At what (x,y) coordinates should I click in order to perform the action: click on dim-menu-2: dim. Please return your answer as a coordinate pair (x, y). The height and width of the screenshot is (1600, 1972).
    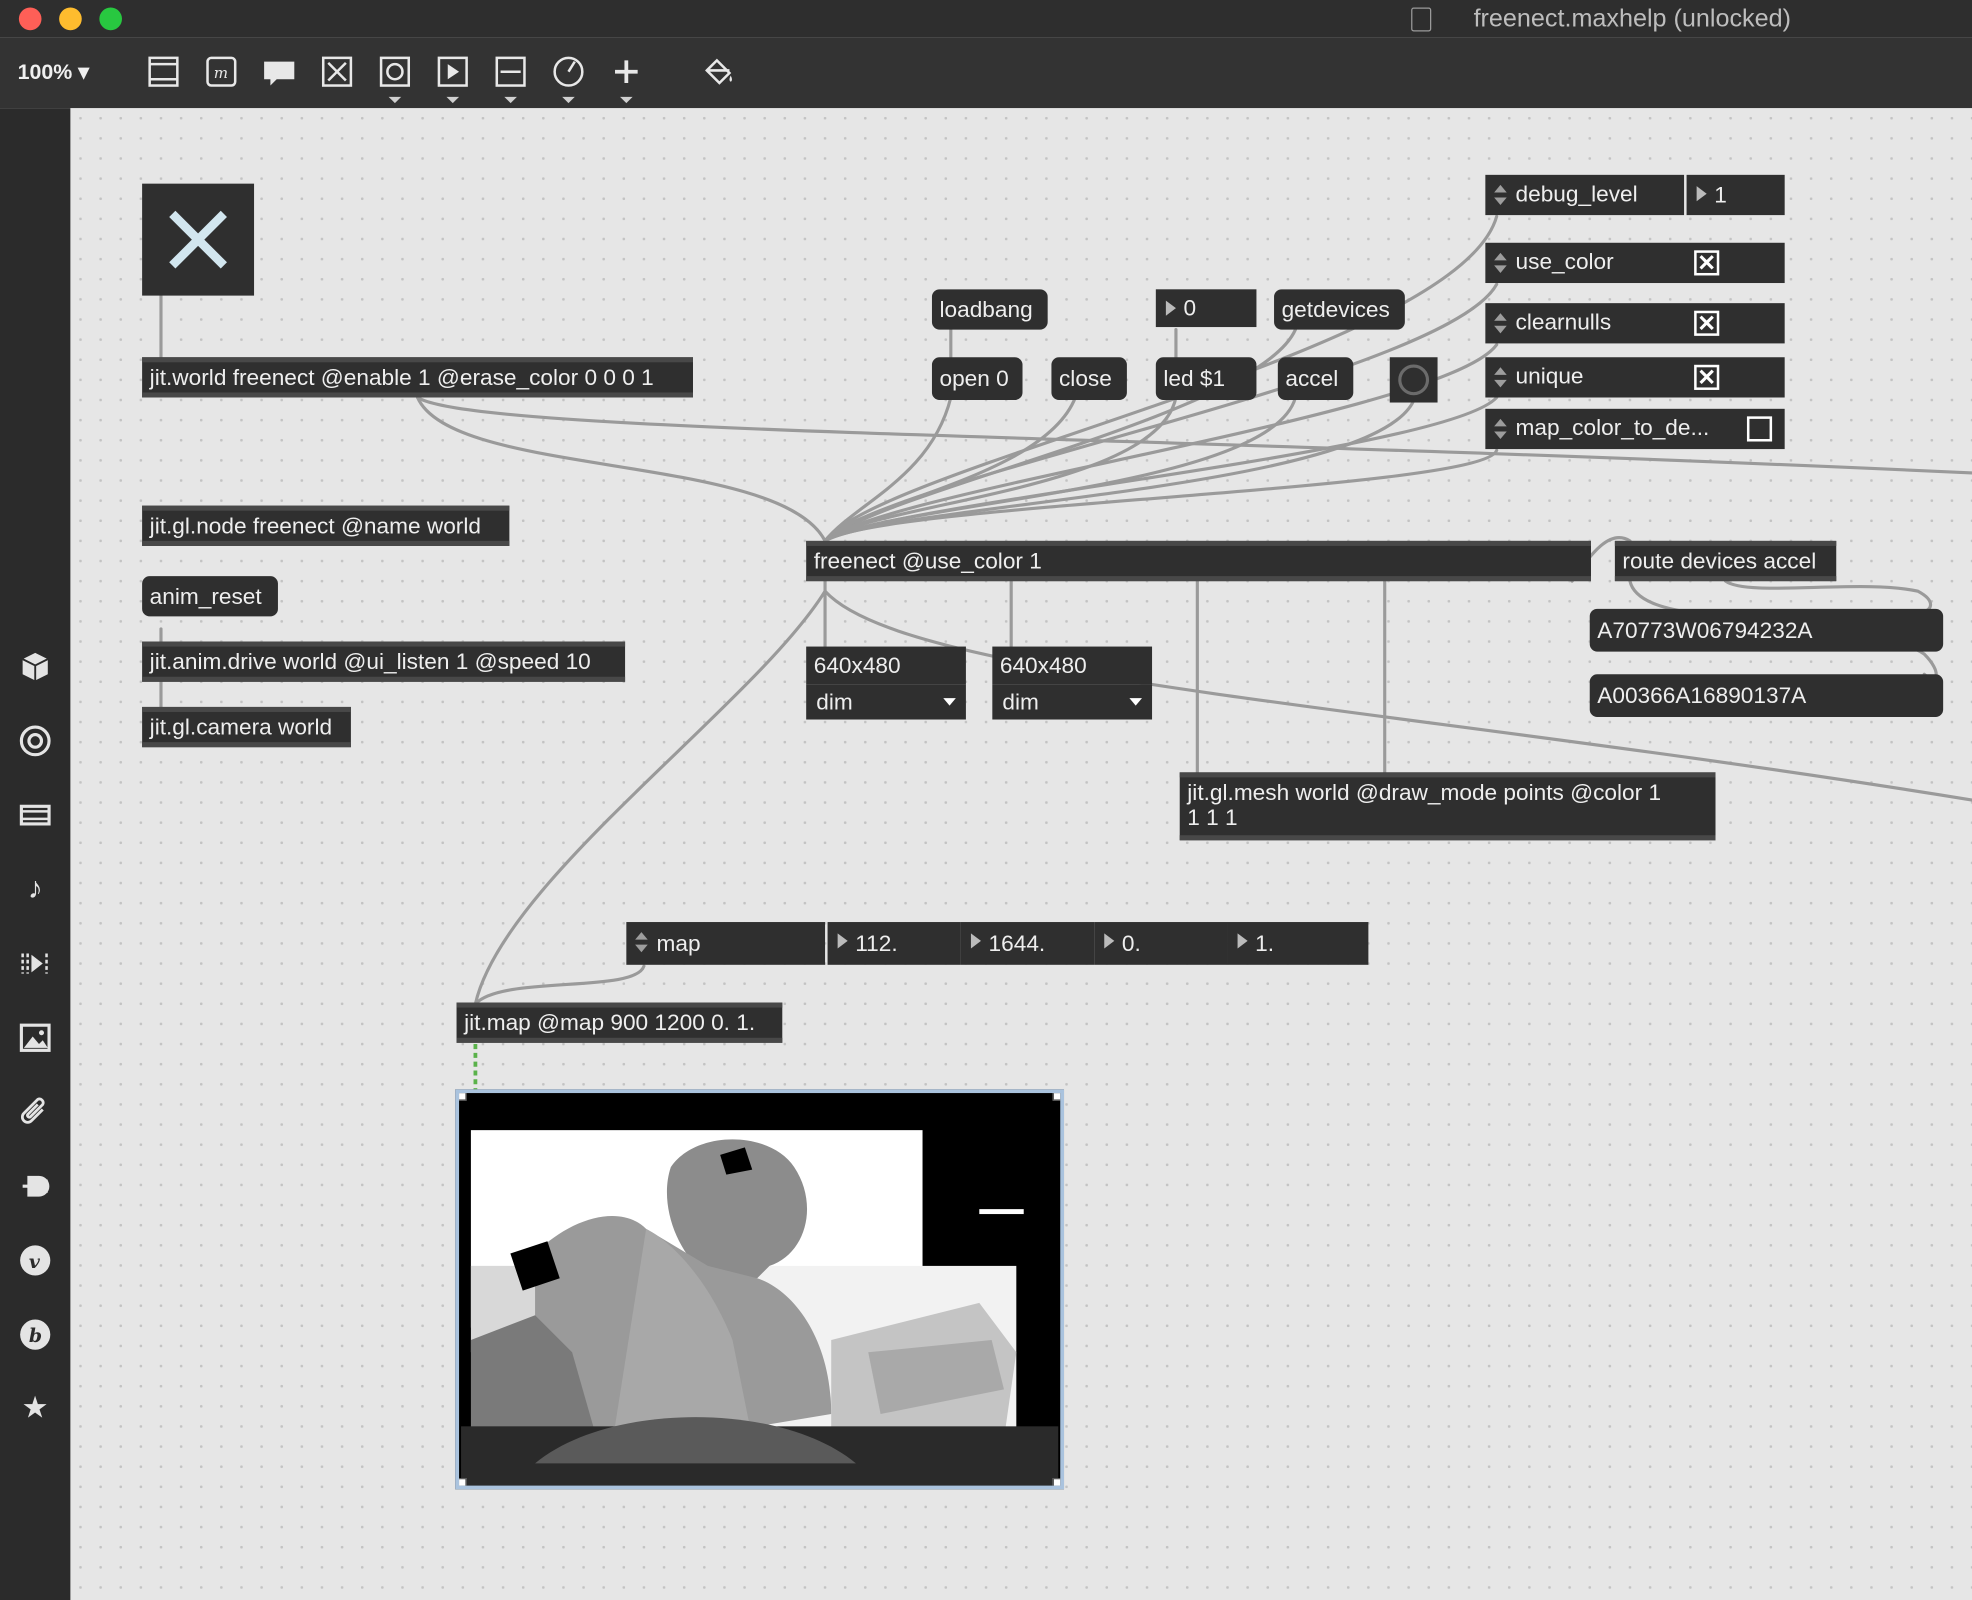
    Looking at the image, I should click on (1072, 702).